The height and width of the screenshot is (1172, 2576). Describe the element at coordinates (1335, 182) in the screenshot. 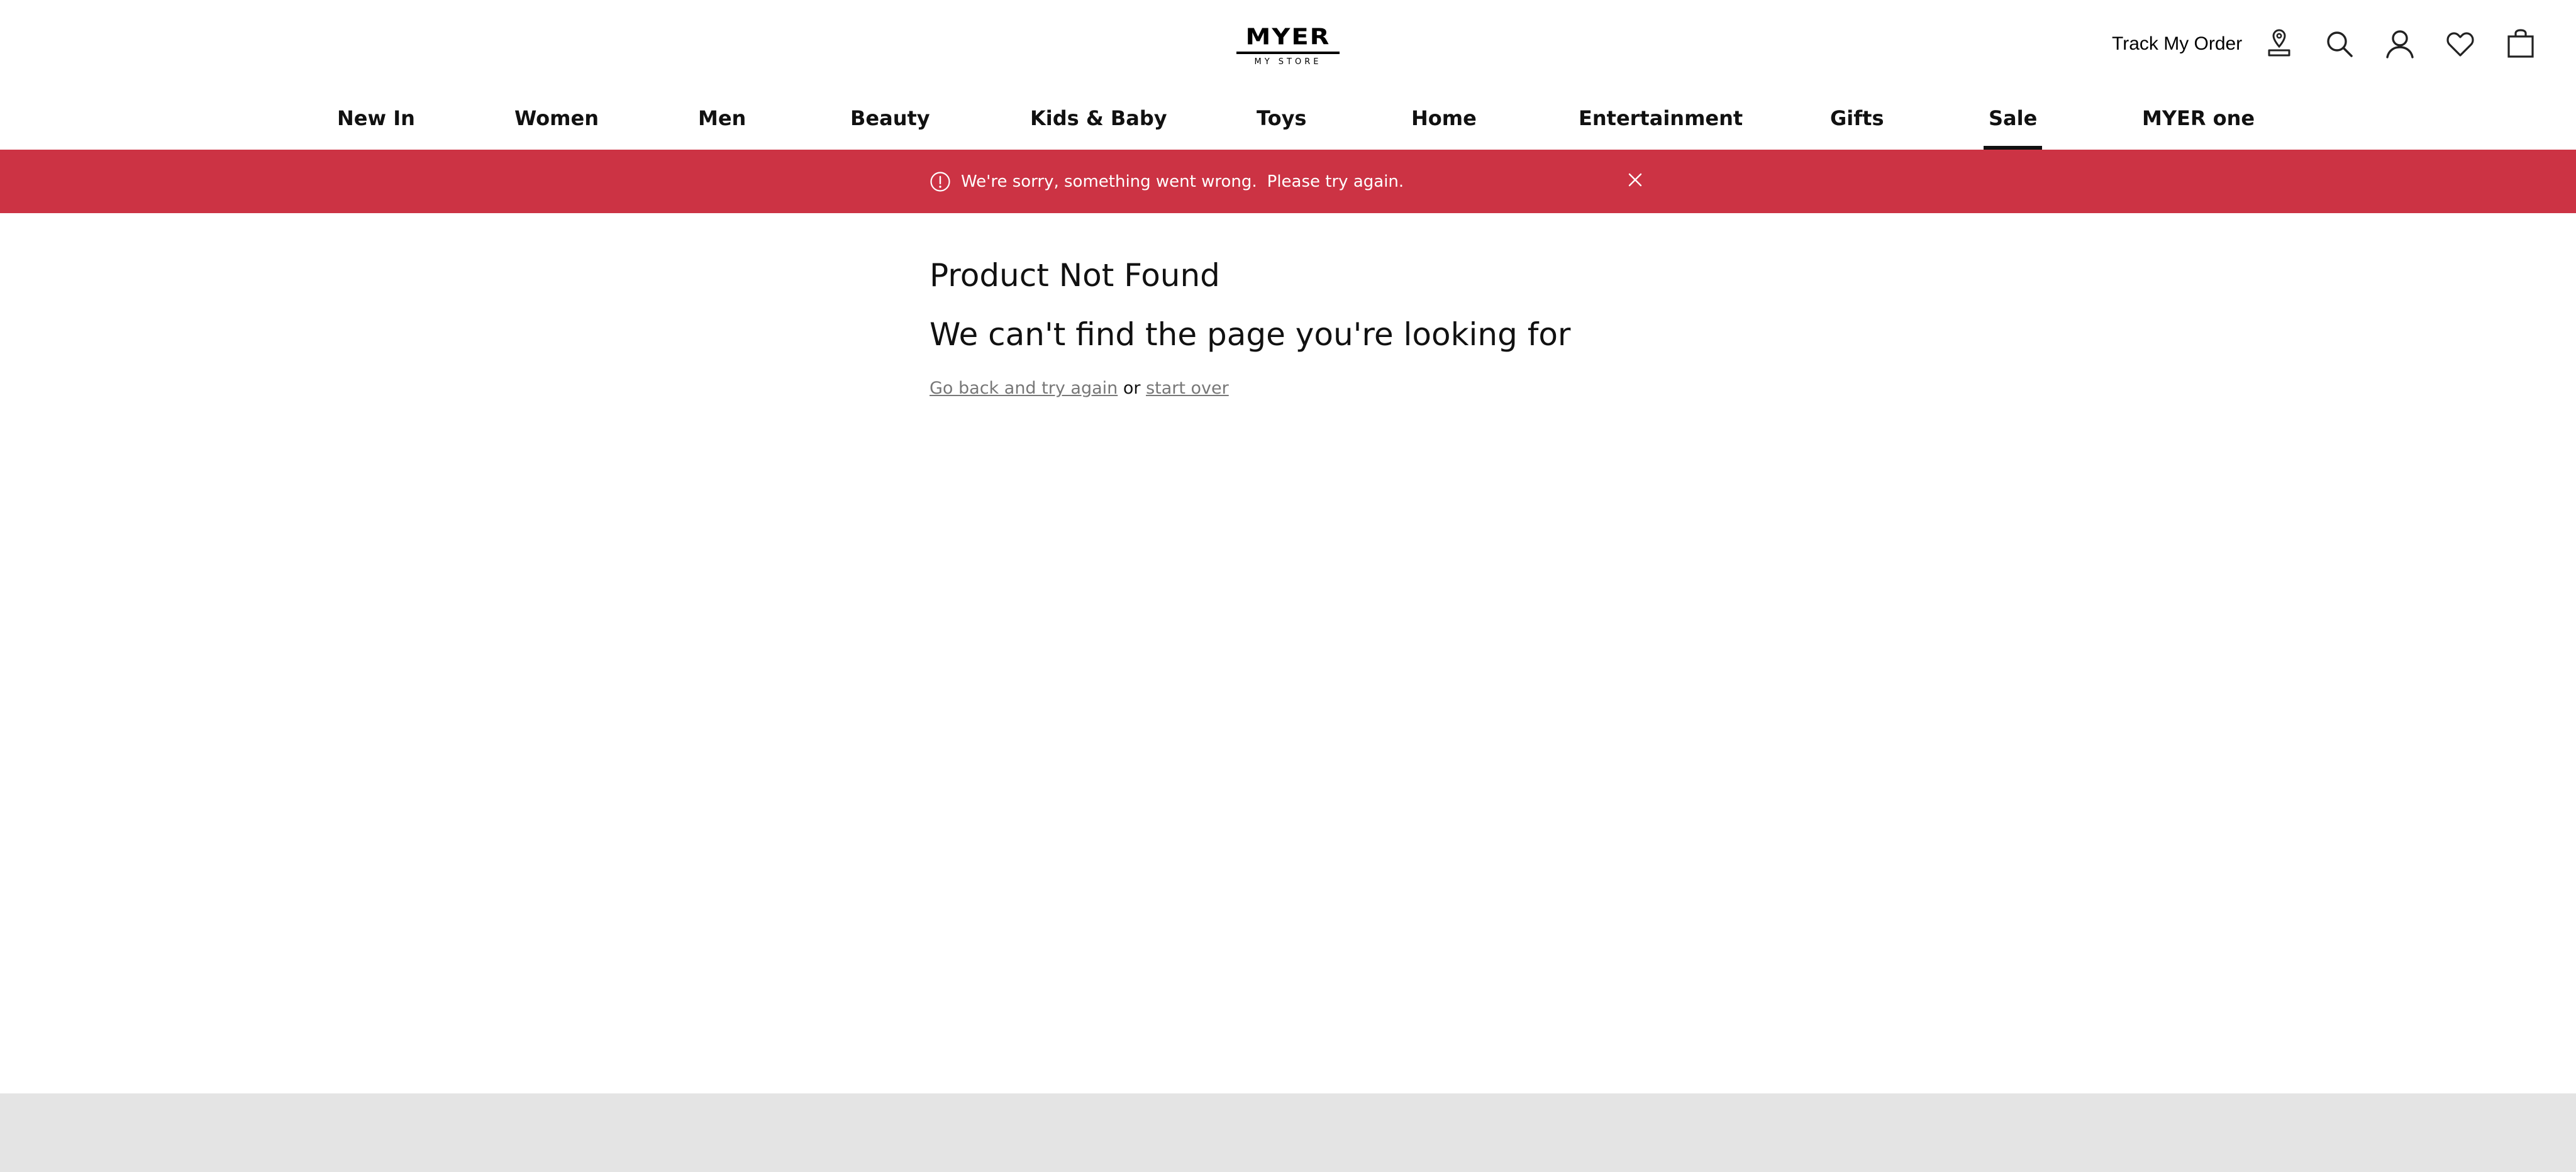

I see `error-retry-text: Please try again.` at that location.